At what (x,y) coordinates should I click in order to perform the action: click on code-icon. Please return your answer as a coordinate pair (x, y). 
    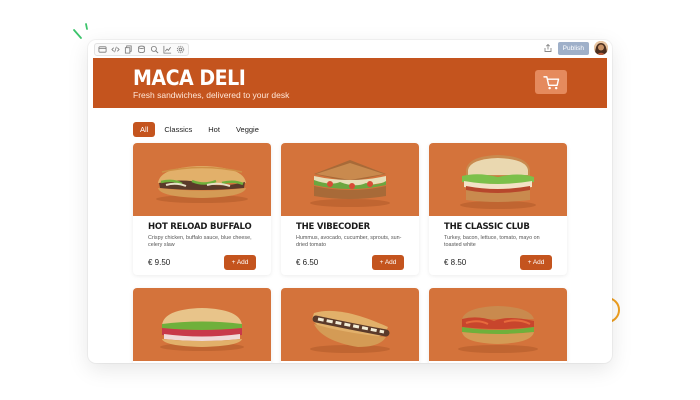
    Looking at the image, I should click on (115, 49).